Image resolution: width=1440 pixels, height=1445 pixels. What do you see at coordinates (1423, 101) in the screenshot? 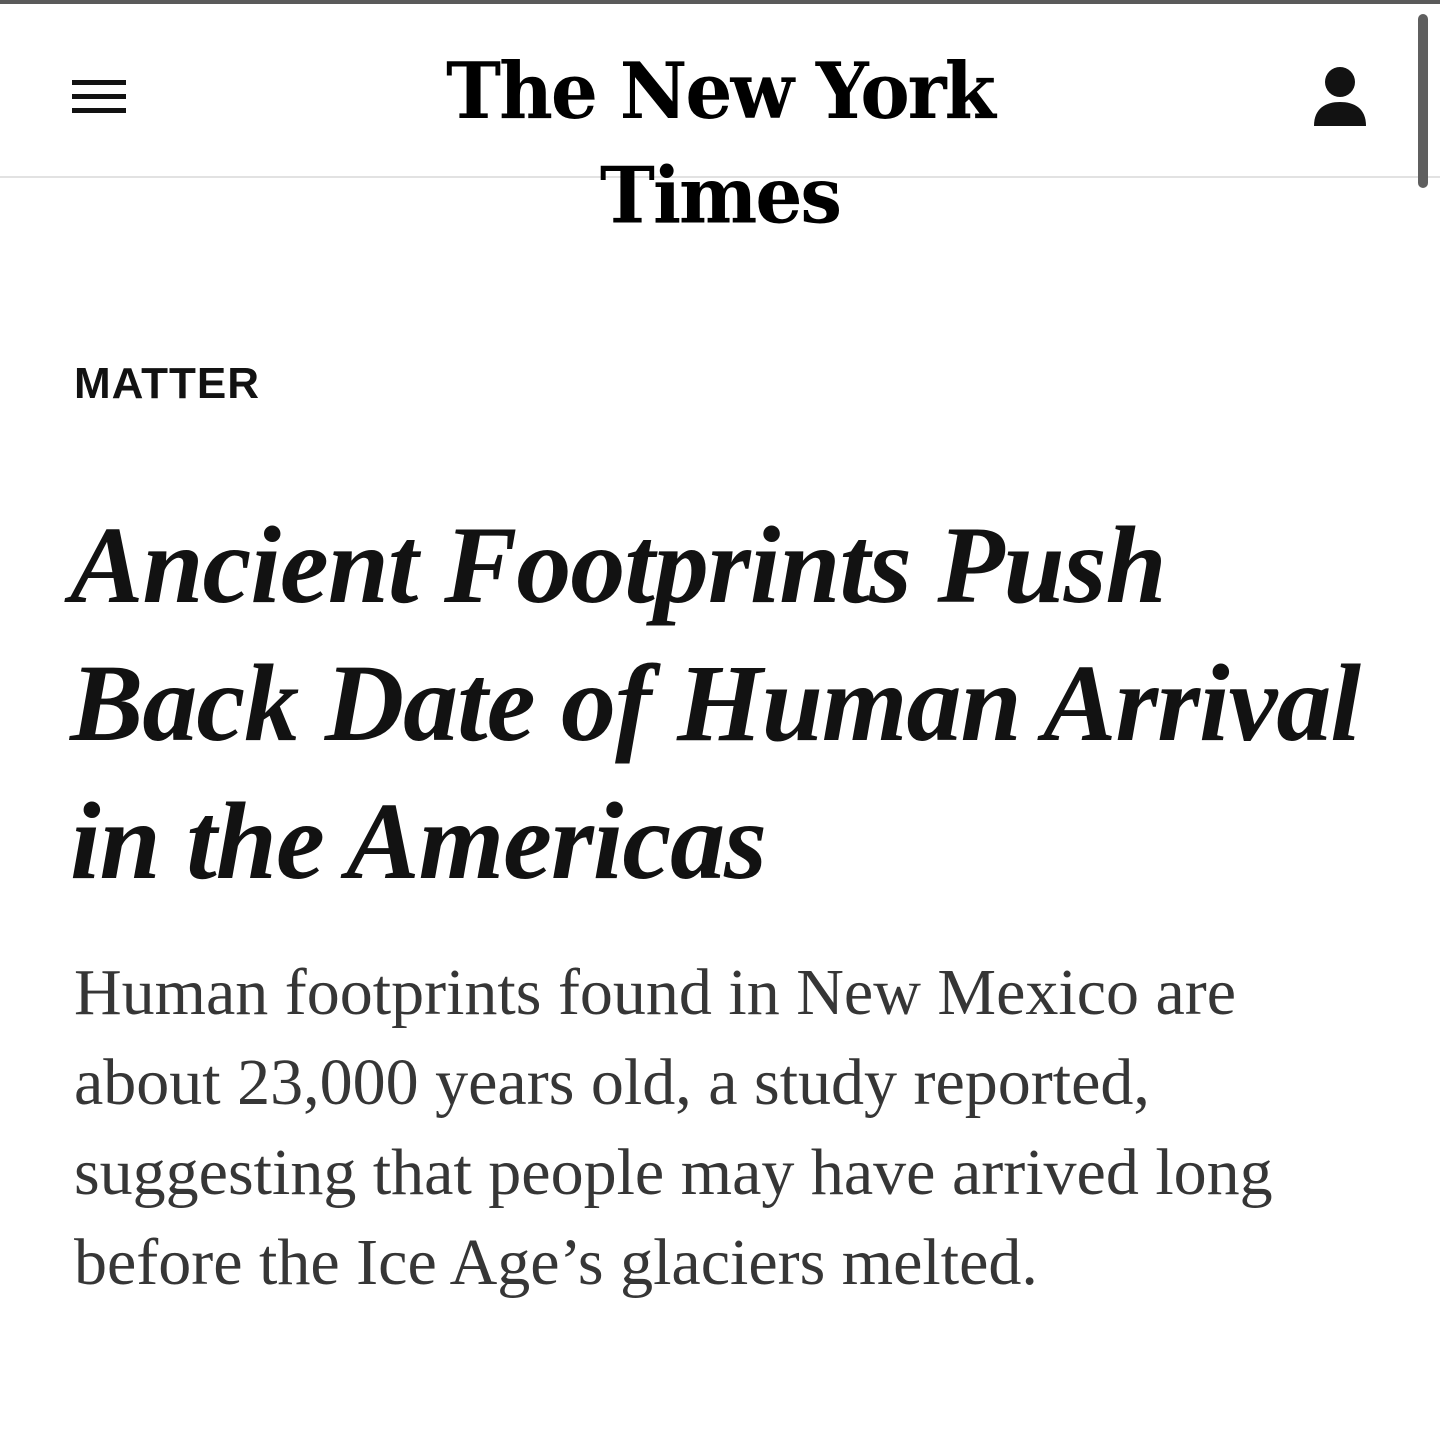
I see `scrollbar-thumb` at bounding box center [1423, 101].